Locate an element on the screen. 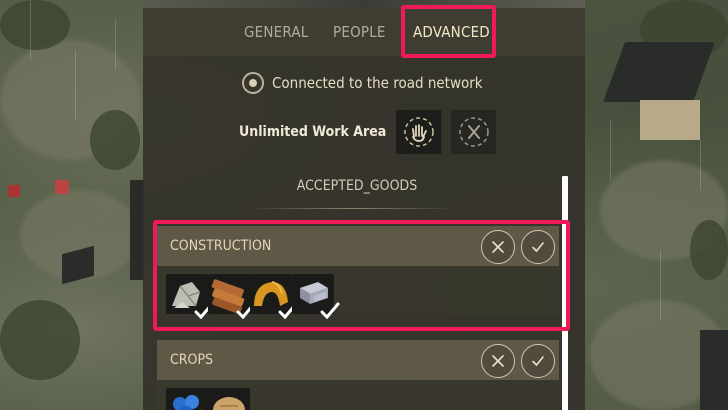 Image resolution: width=728 pixels, height=410 pixels. category-header: CROPS is located at coordinates (358, 360).